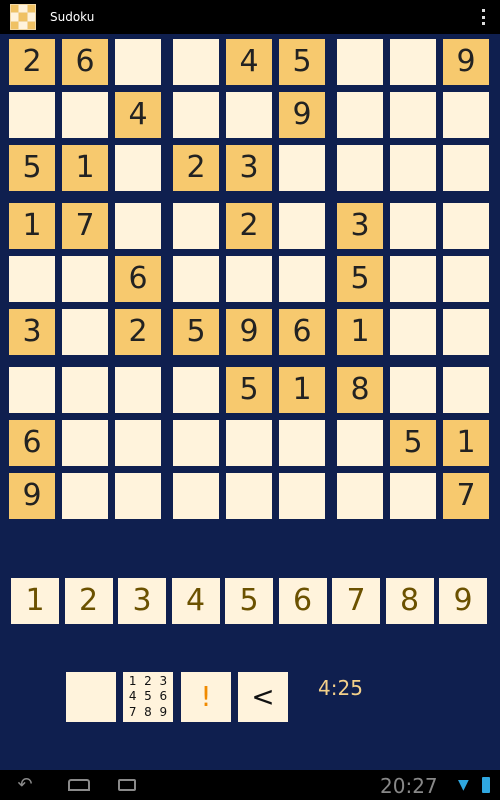 This screenshot has height=800, width=500. I want to click on grid-cell-r4c6, so click(302, 226).